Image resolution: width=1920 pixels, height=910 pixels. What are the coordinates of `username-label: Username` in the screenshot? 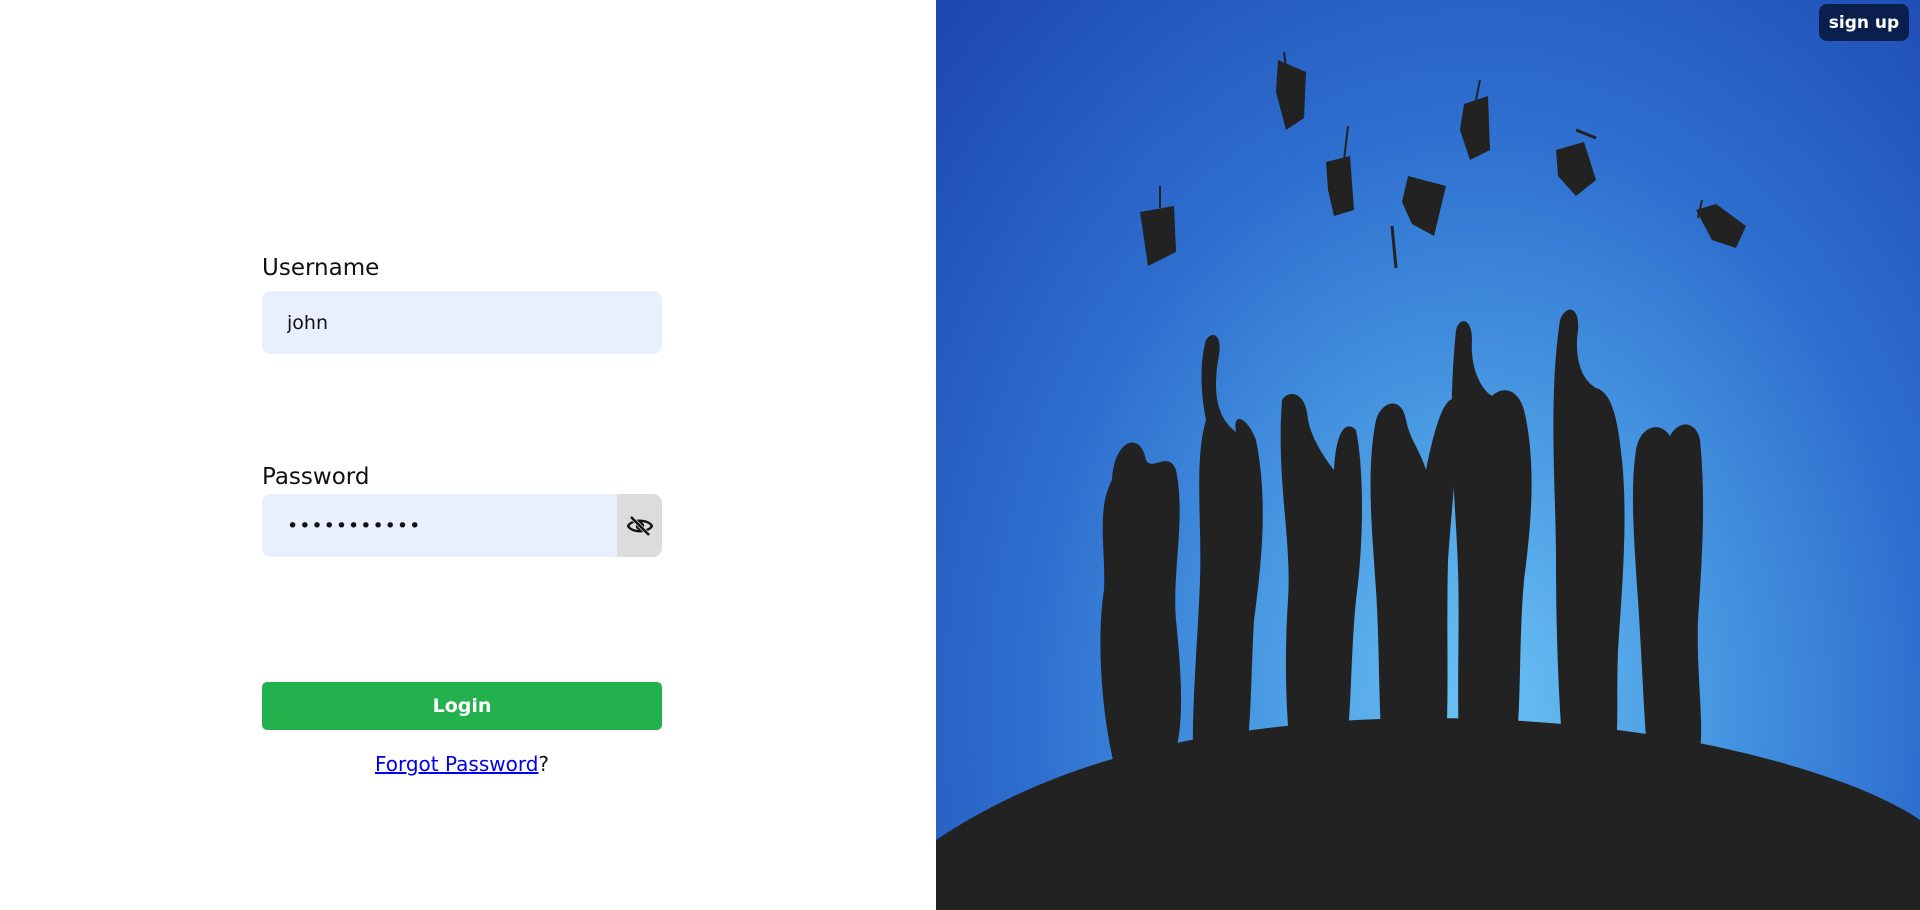 It's located at (321, 268).